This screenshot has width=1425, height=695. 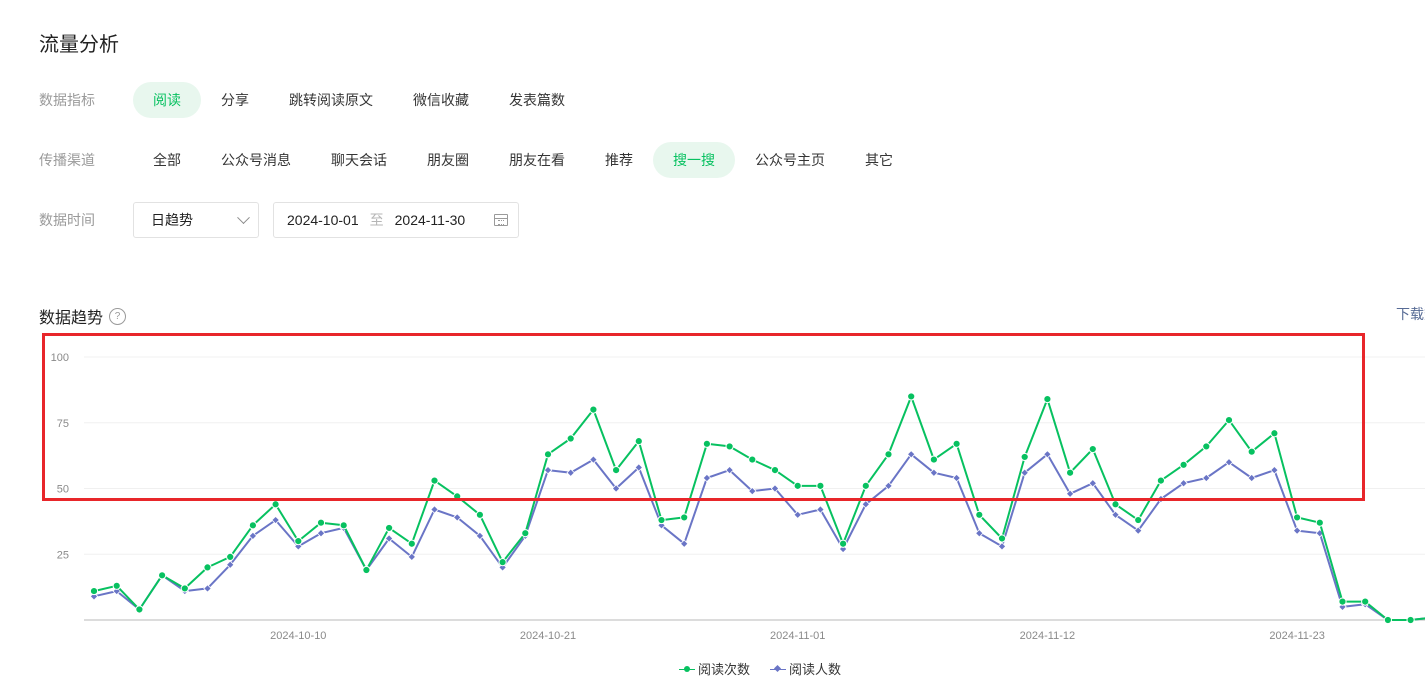 I want to click on metric-options: 阅读 分享 跳转阅读原文 微信收藏 发表篇数, so click(x=359, y=100).